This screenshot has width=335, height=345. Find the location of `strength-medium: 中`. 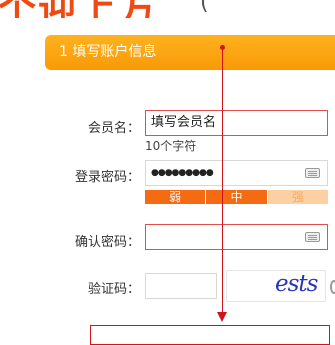

strength-medium: 中 is located at coordinates (237, 197).